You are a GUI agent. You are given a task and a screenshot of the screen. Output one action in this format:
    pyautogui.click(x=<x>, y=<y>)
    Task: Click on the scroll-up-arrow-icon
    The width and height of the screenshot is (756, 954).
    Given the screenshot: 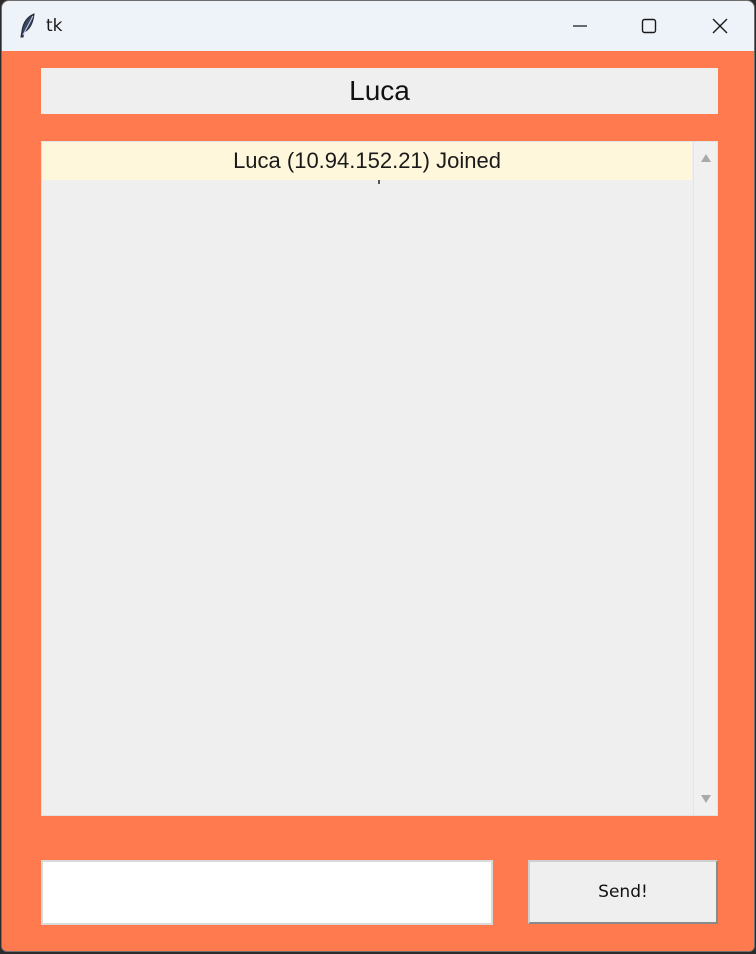 What is the action you would take?
    pyautogui.click(x=706, y=159)
    